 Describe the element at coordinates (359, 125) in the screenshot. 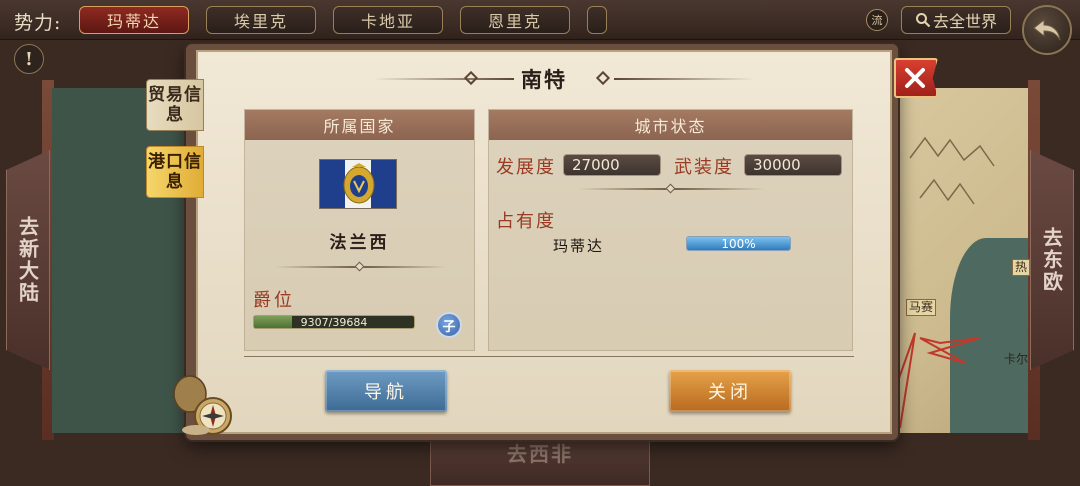

I see `country-panel-header: 所属国家` at that location.